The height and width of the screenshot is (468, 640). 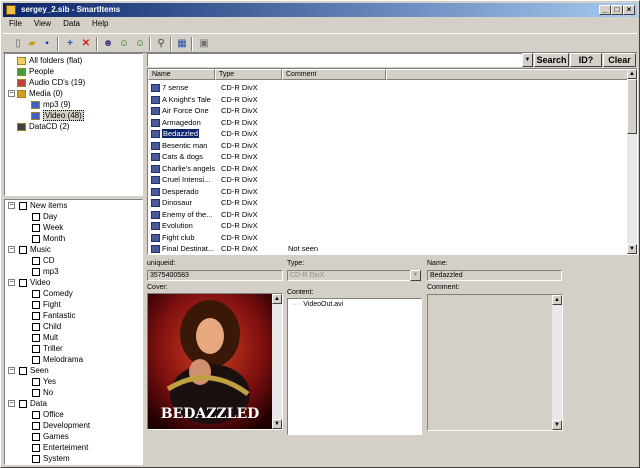 I want to click on filter-item: Games, so click(x=50, y=436).